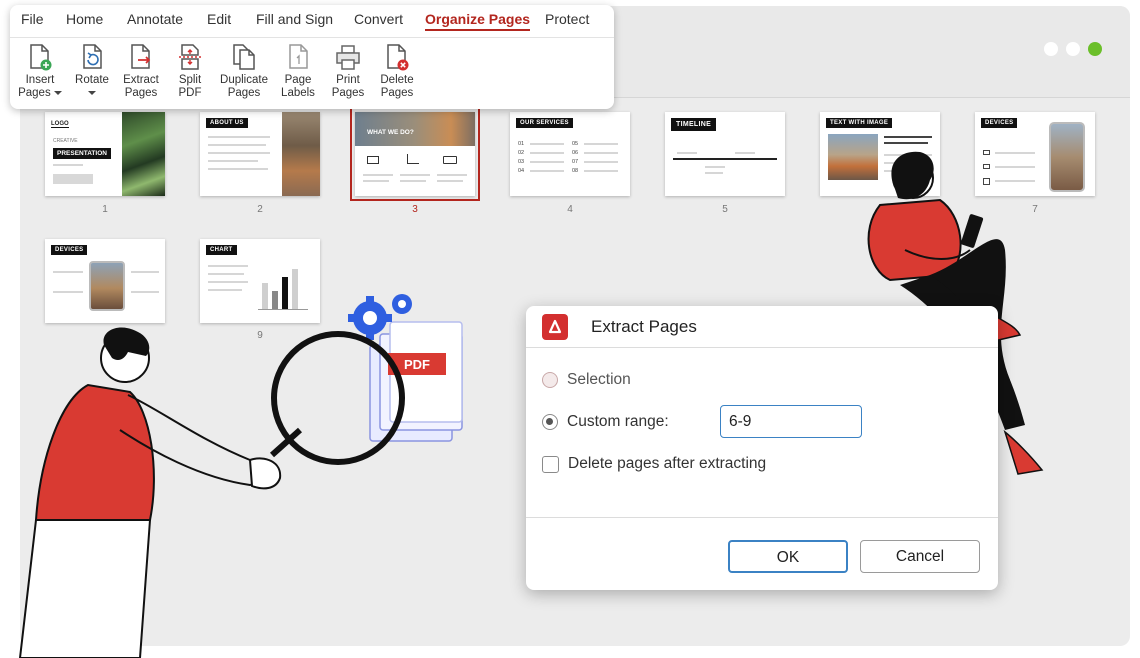 The height and width of the screenshot is (658, 1140). What do you see at coordinates (190, 93) in the screenshot?
I see `split-pdf-label-line2: PDF` at bounding box center [190, 93].